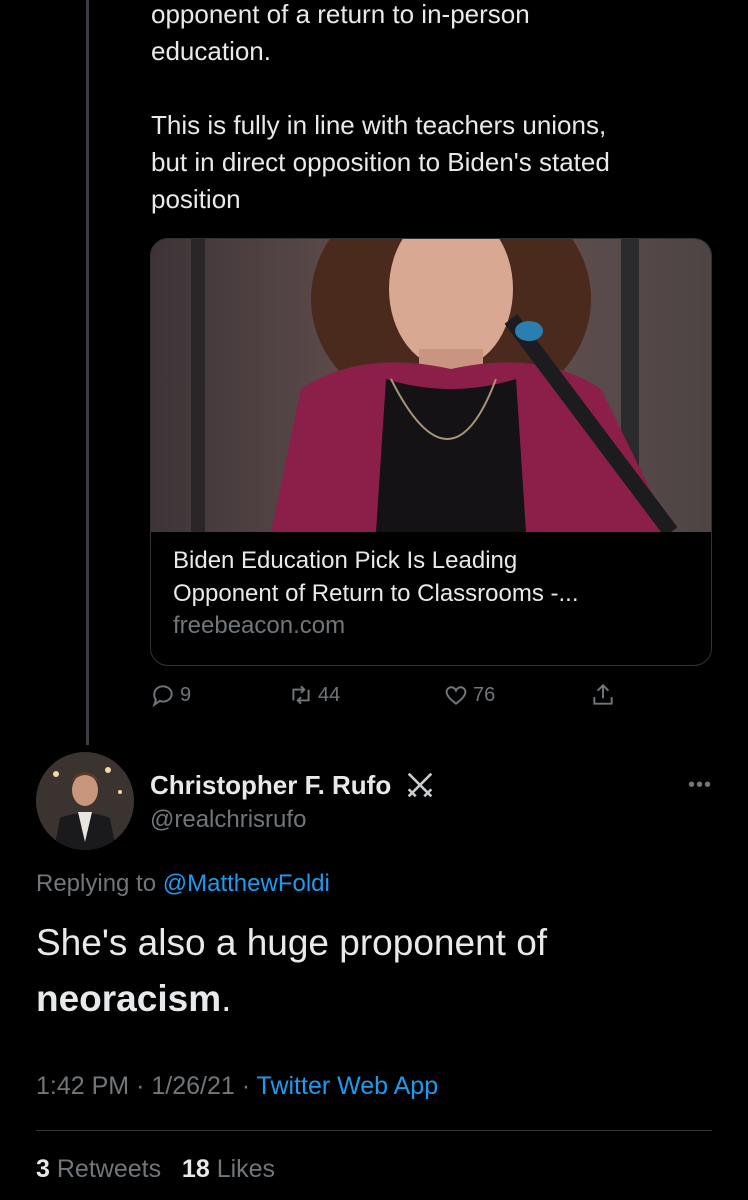  I want to click on author-handle: @realchrisrufo, so click(228, 820).